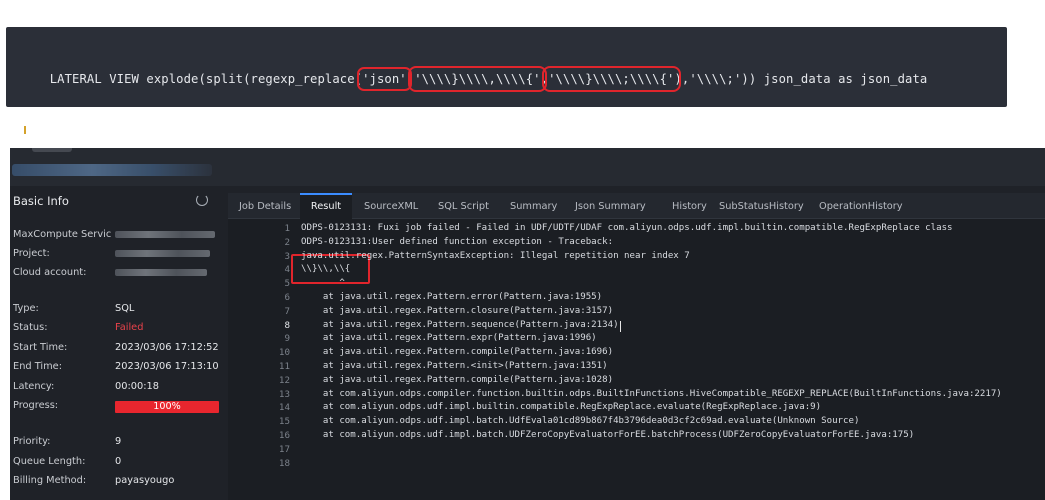 This screenshot has width=1045, height=500. I want to click on snippet-highlight-json: 'json', so click(384, 79).